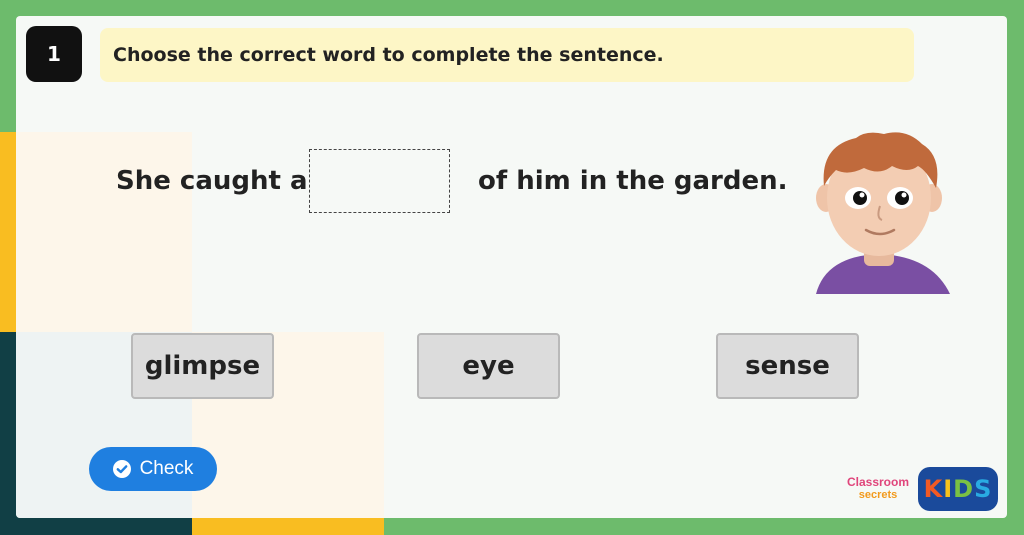 The width and height of the screenshot is (1024, 535). I want to click on frame-yellow-bottom-strip, so click(288, 526).